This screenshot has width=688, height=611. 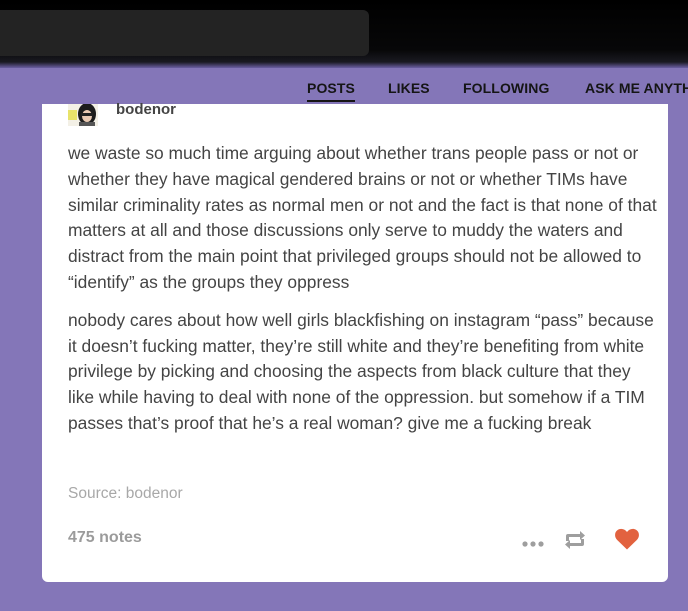 I want to click on post-author: bodenor, so click(x=146, y=109).